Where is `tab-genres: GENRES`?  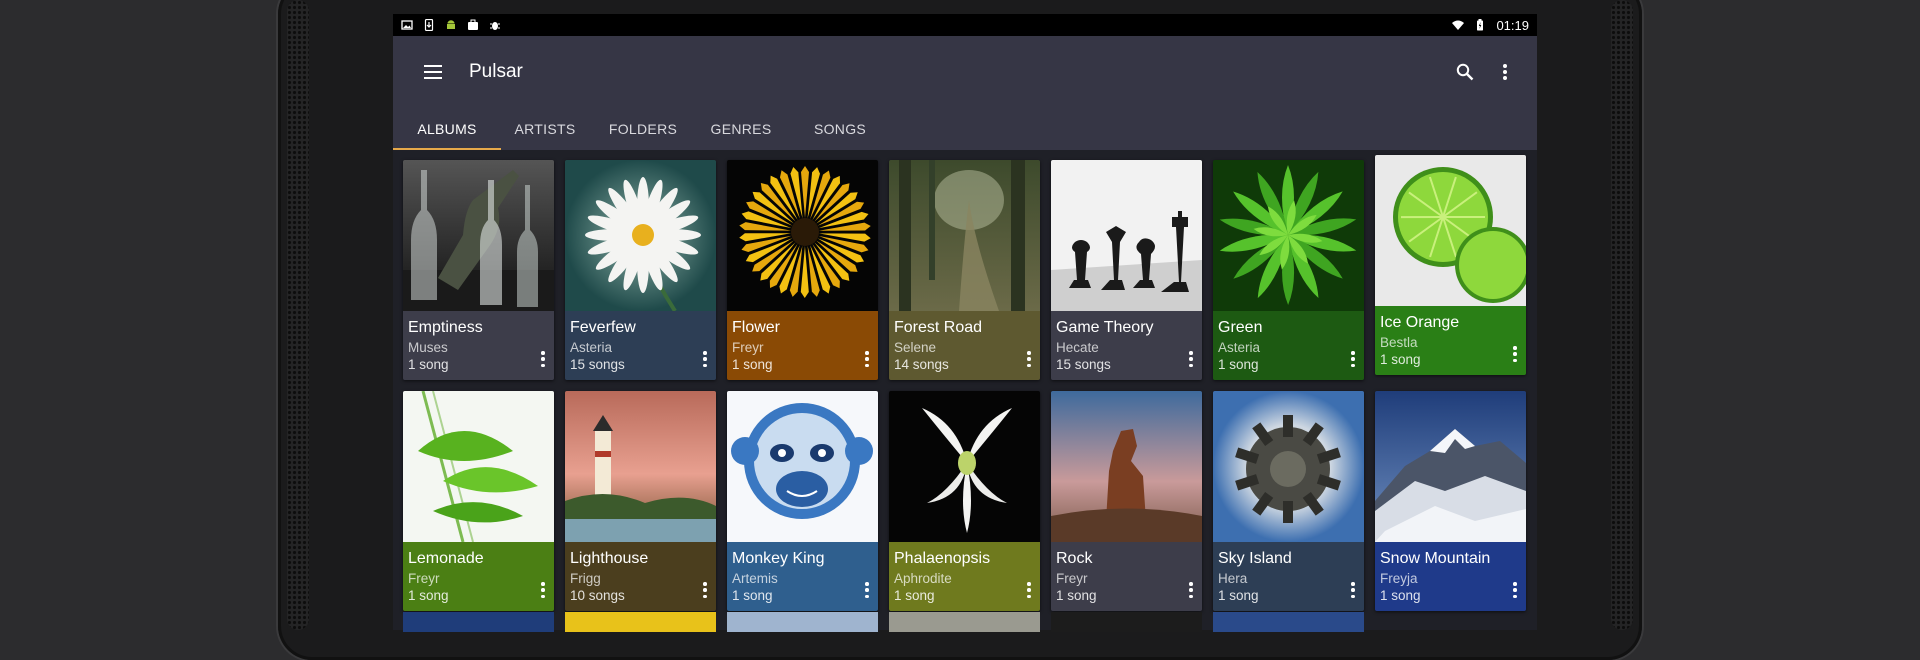
tab-genres: GENRES is located at coordinates (741, 128).